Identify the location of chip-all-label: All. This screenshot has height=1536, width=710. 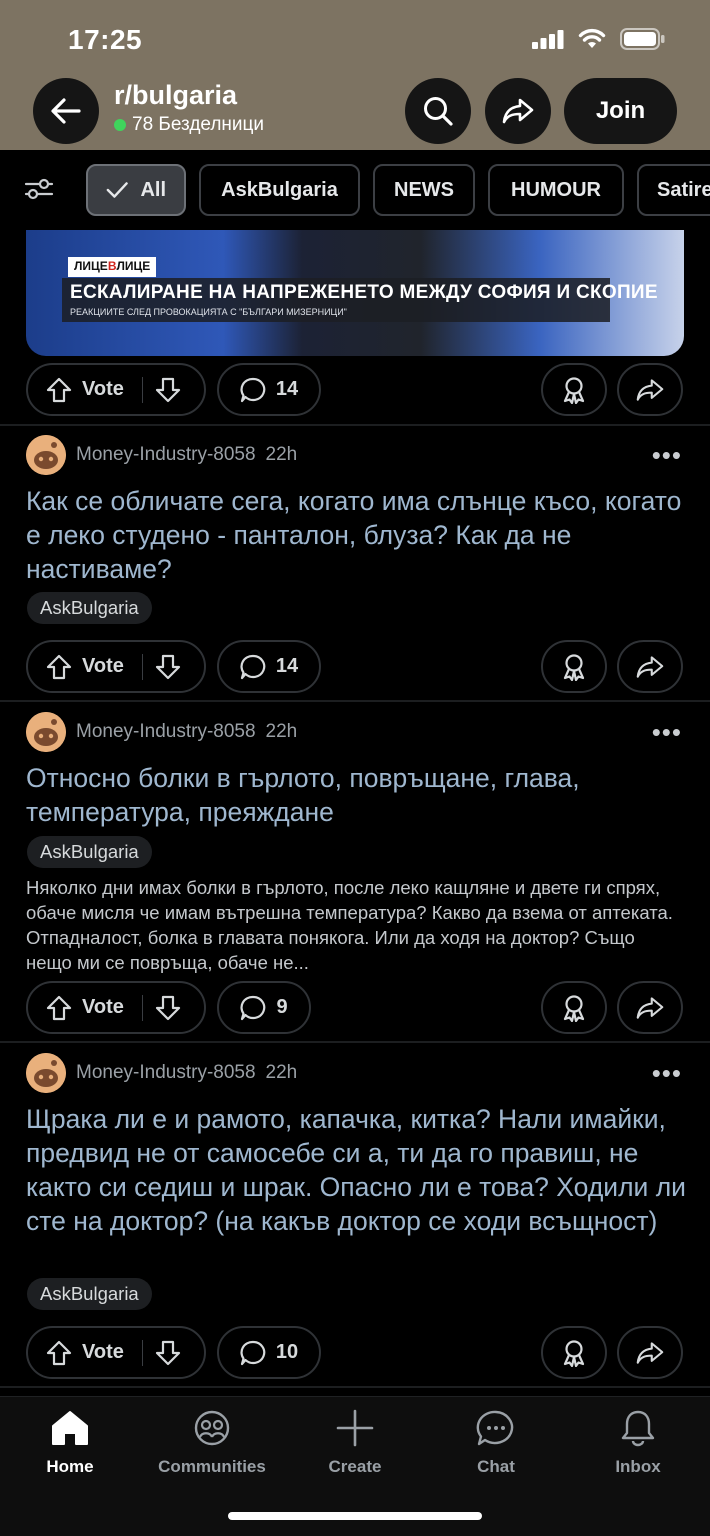
(153, 189).